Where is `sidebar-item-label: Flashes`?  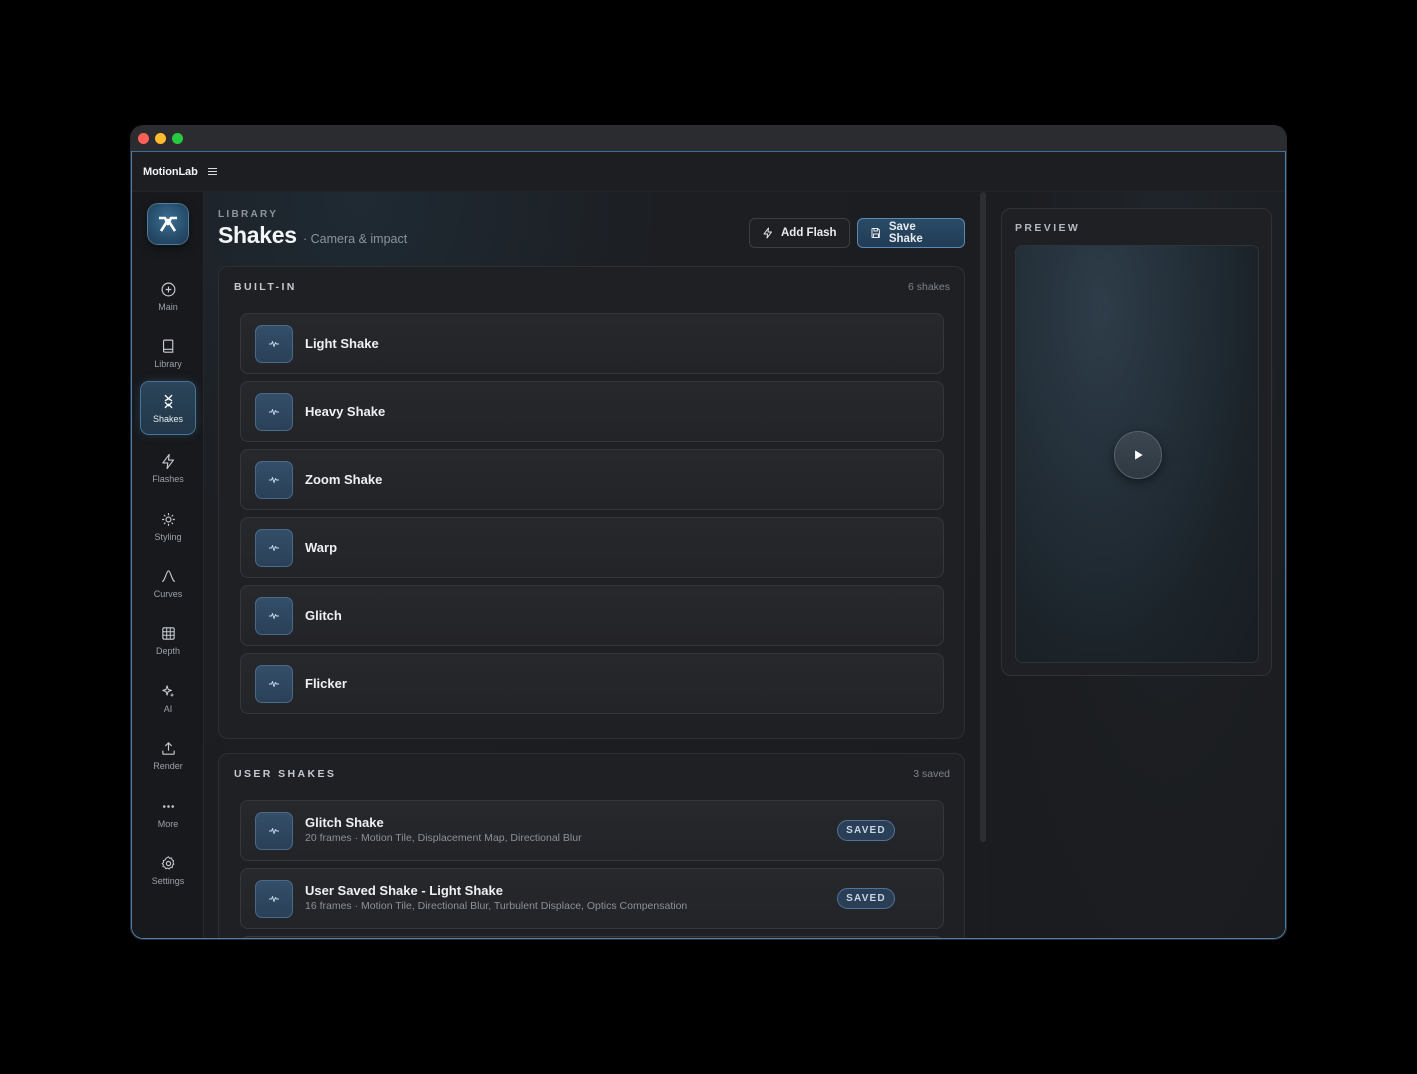 sidebar-item-label: Flashes is located at coordinates (168, 478).